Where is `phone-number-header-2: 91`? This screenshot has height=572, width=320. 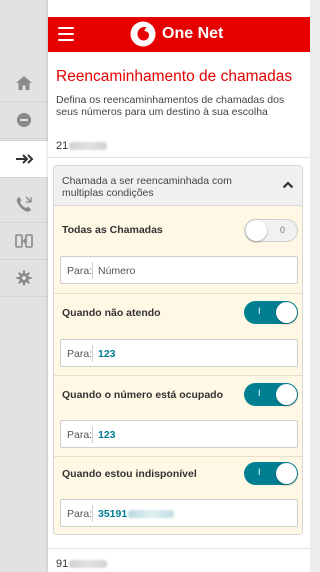
phone-number-header-2: 91 is located at coordinates (82, 564).